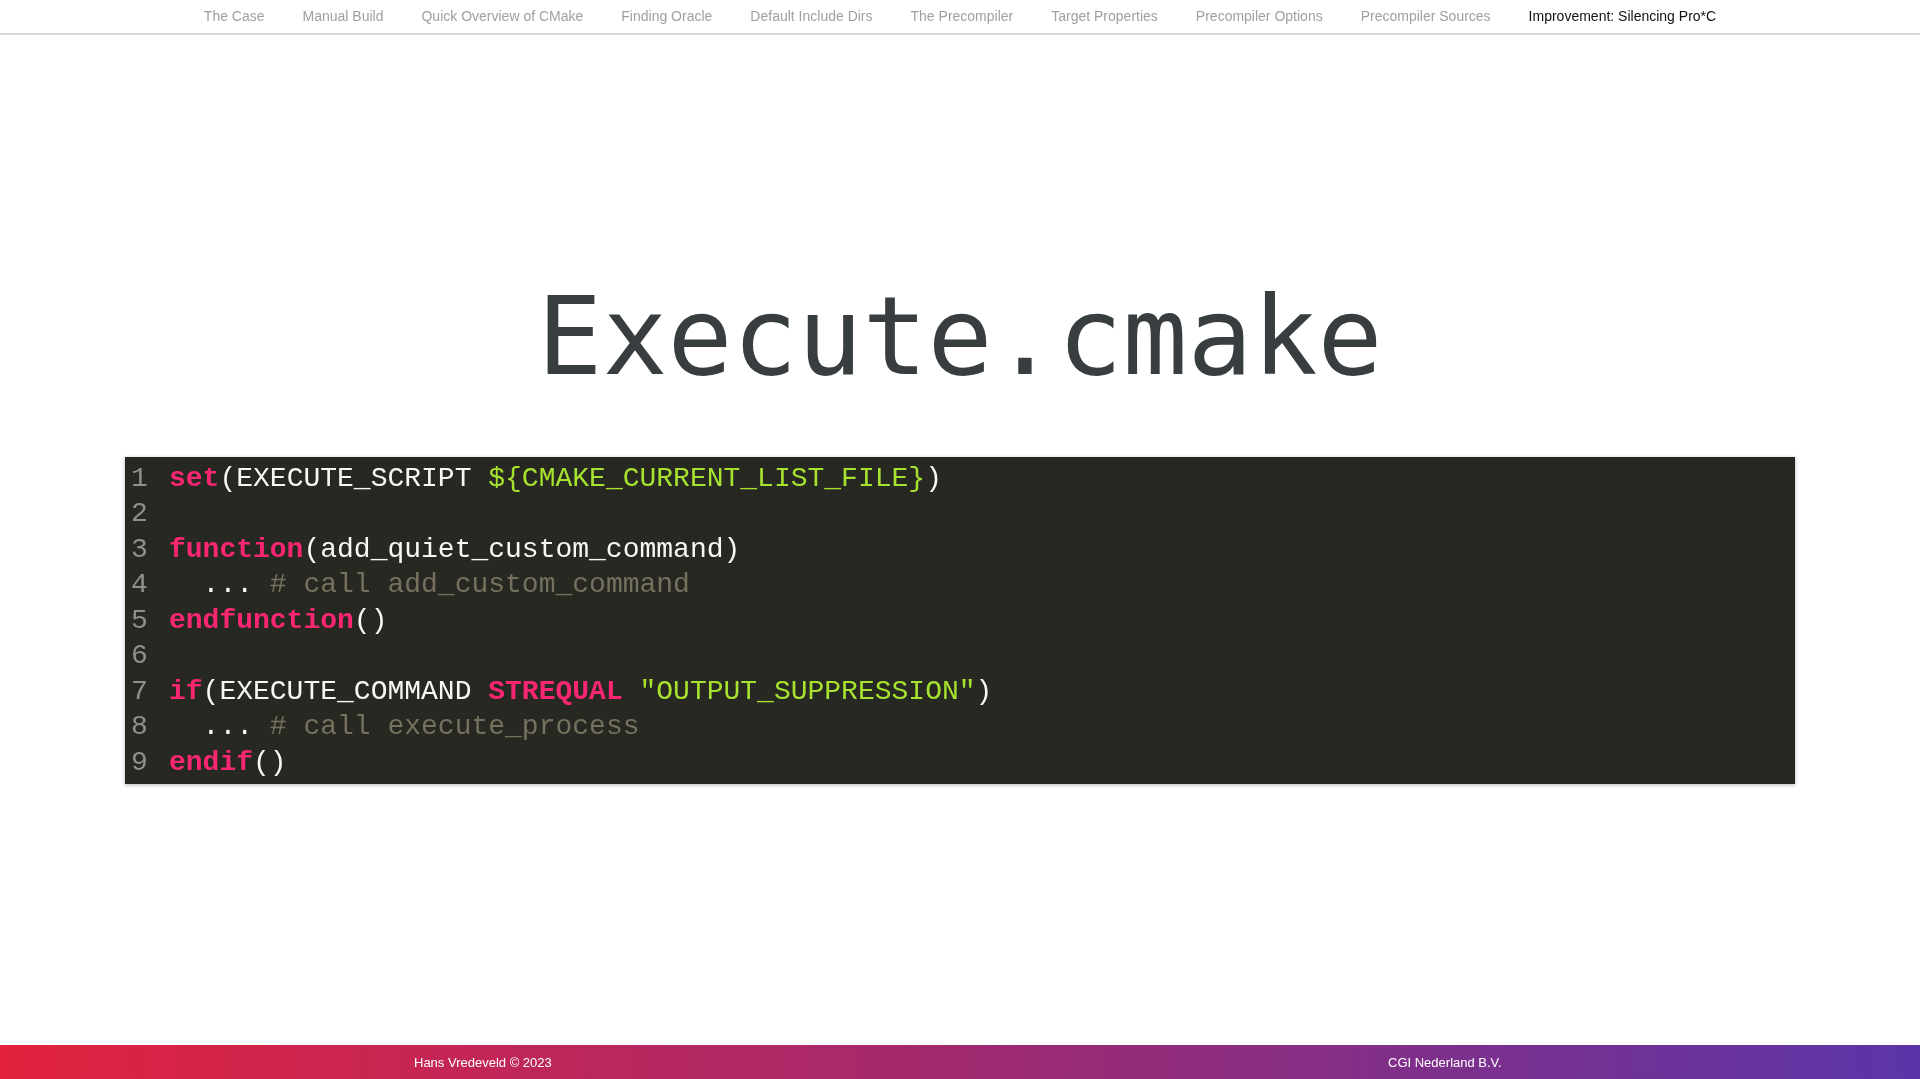 The image size is (1920, 1079). Describe the element at coordinates (228, 762) in the screenshot. I see `code-line: endif()` at that location.